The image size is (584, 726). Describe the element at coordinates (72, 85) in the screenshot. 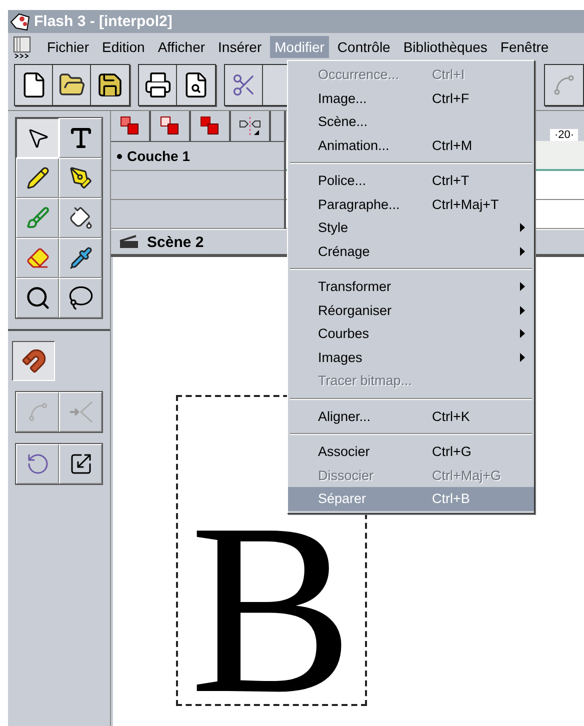

I see `open-folder-button` at that location.